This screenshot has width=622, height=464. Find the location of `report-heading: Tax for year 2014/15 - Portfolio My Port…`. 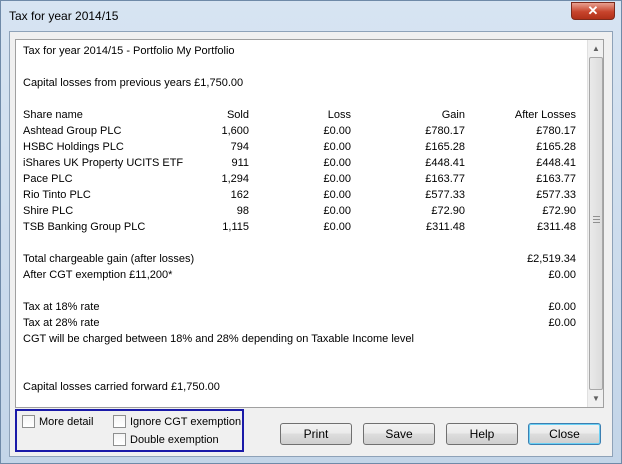

report-heading: Tax for year 2014/15 - Portfolio My Port… is located at coordinates (129, 51).